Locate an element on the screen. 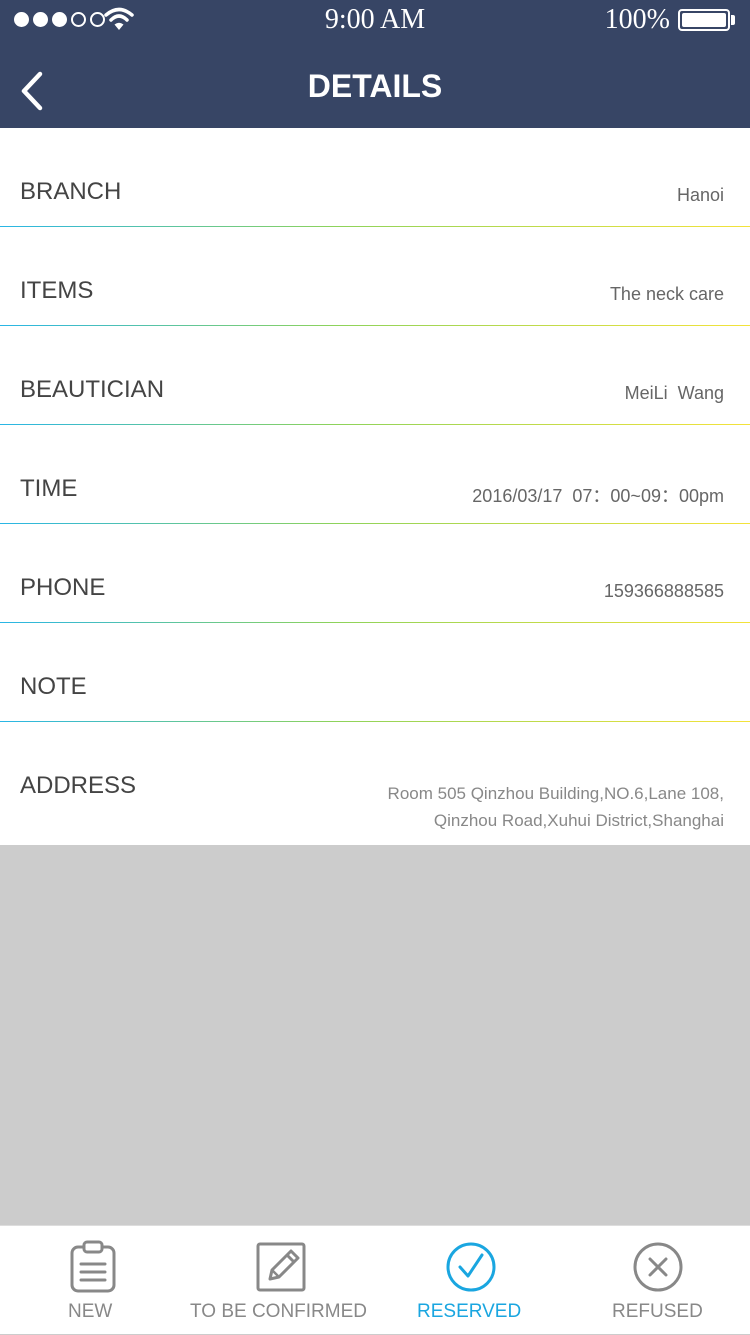  tab-bar: NEW TO BE CONFIRMED RESERVED REFUSED is located at coordinates (375, 1279).